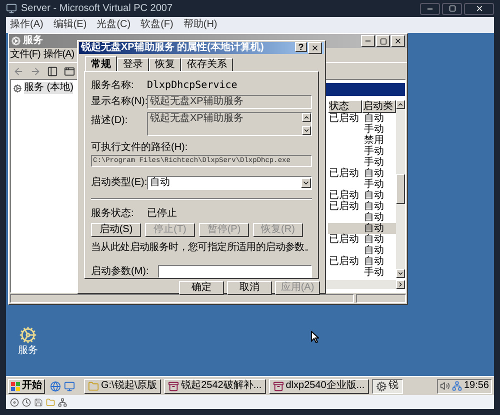 The image size is (500, 415). I want to click on tab: 登录, so click(133, 64).